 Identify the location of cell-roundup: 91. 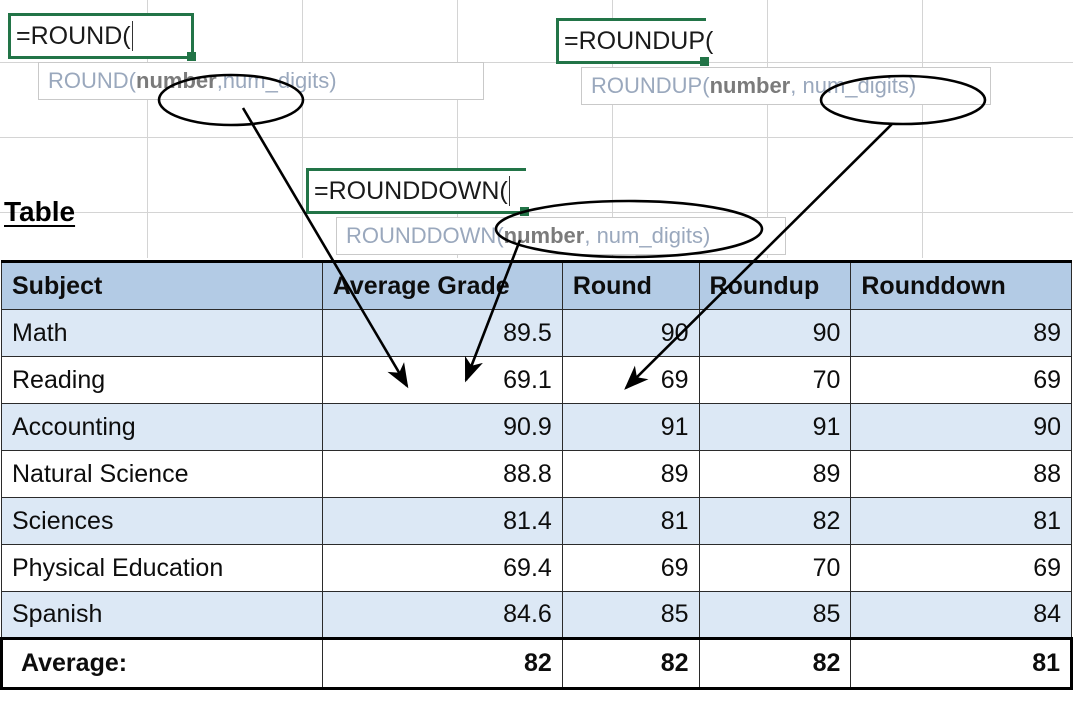
(775, 427).